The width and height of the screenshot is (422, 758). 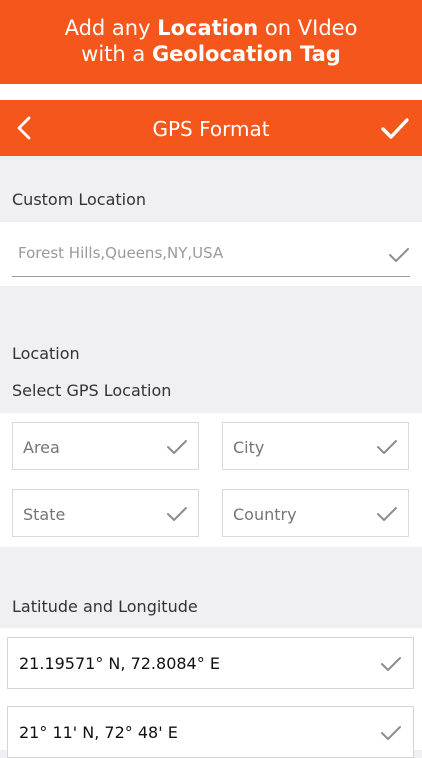 What do you see at coordinates (119, 663) in the screenshot?
I see `coord-text: 21.19571° N, 72.8084° E` at bounding box center [119, 663].